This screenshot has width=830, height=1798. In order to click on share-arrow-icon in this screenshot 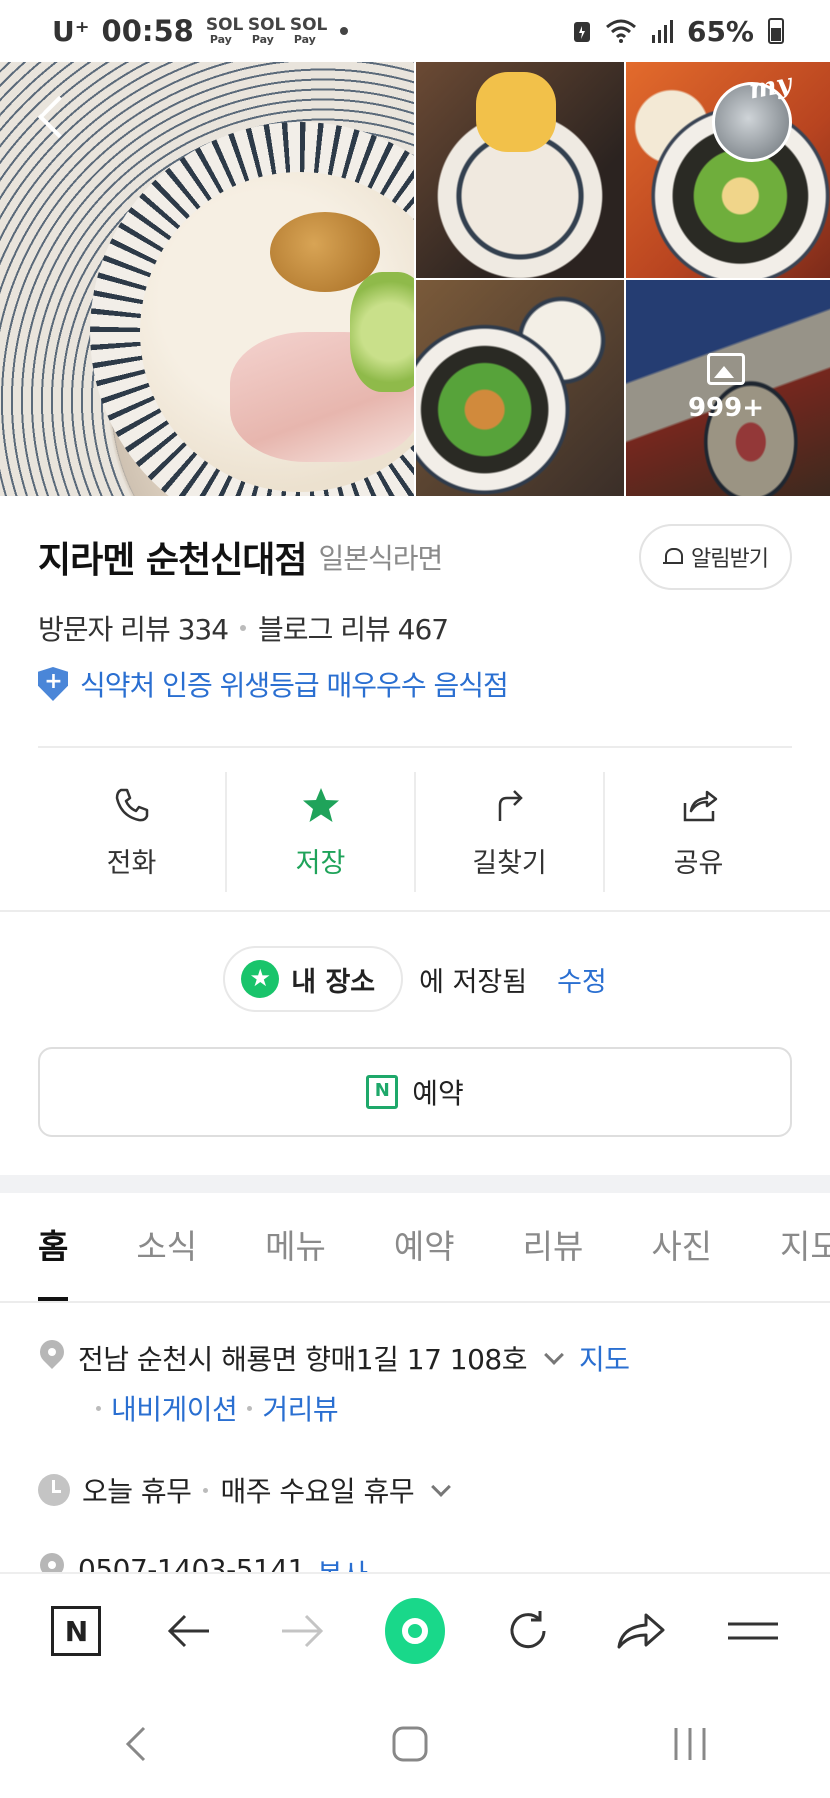, I will do `click(641, 1631)`.